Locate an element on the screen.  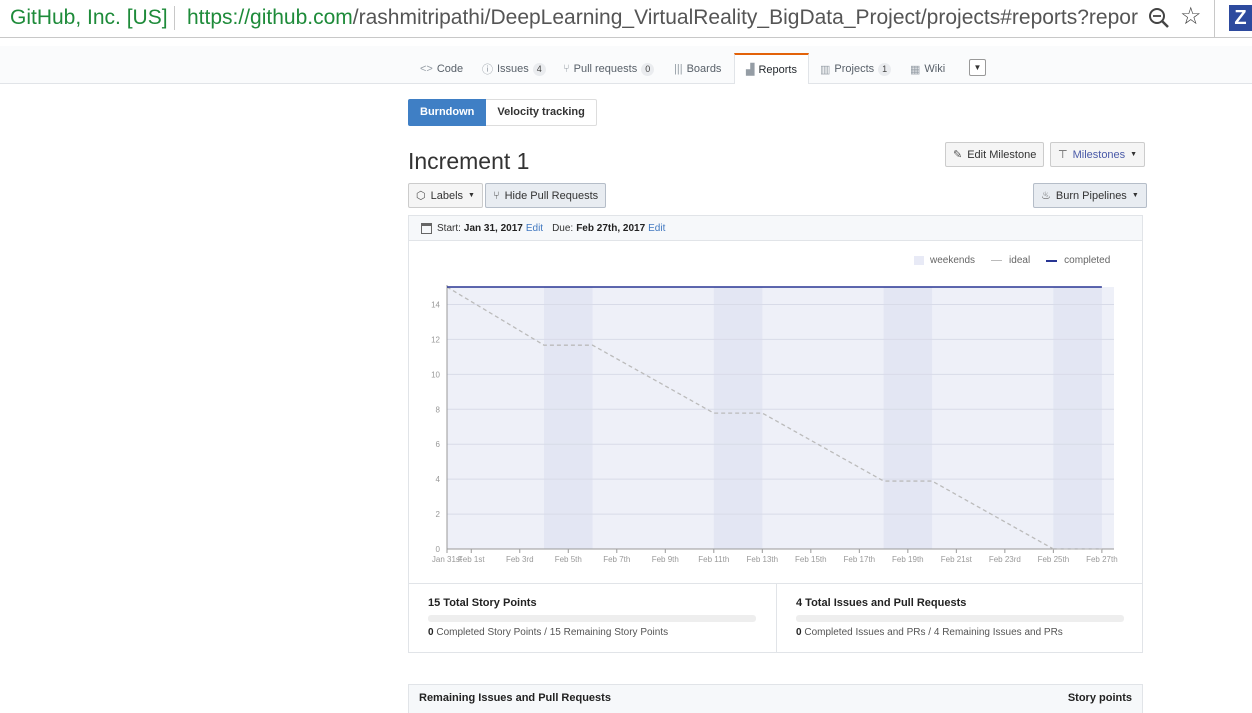
issues-title: 4 Total Issues and Pull Requests is located at coordinates (881, 603).